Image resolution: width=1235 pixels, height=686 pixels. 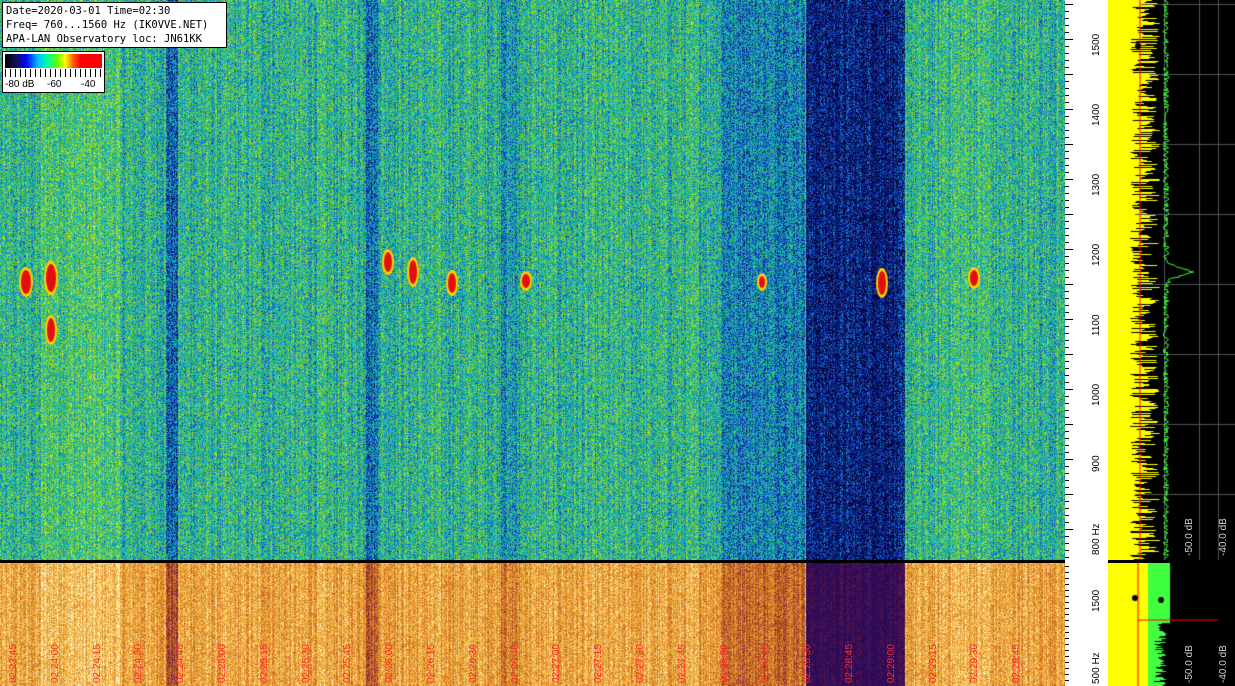 I want to click on time-label: 02:25:30, so click(x=306, y=663).